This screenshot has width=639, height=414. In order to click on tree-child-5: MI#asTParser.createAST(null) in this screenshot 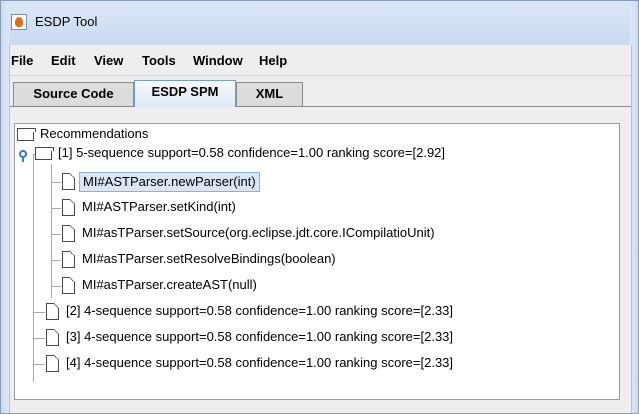, I will do `click(169, 285)`.